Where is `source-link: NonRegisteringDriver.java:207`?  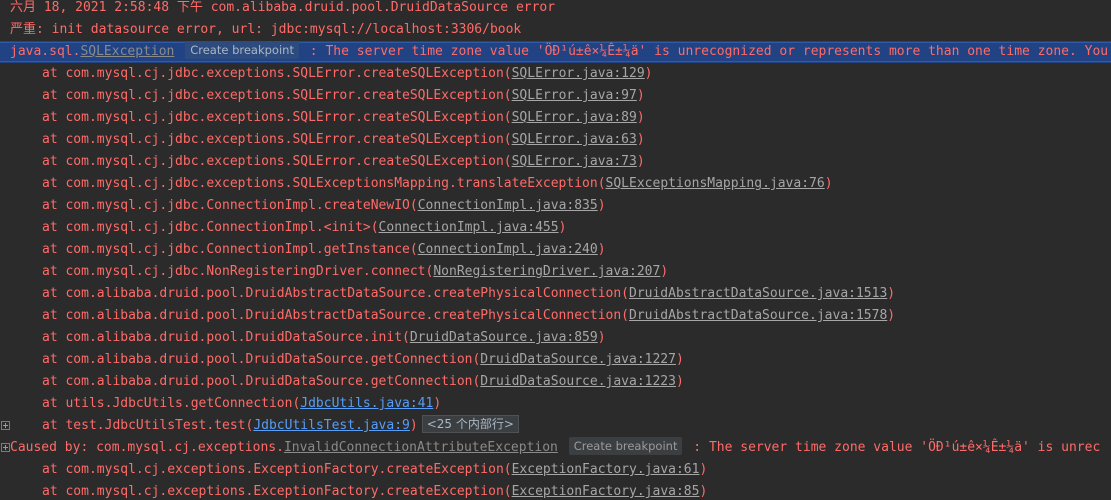 source-link: NonRegisteringDriver.java:207 is located at coordinates (546, 271).